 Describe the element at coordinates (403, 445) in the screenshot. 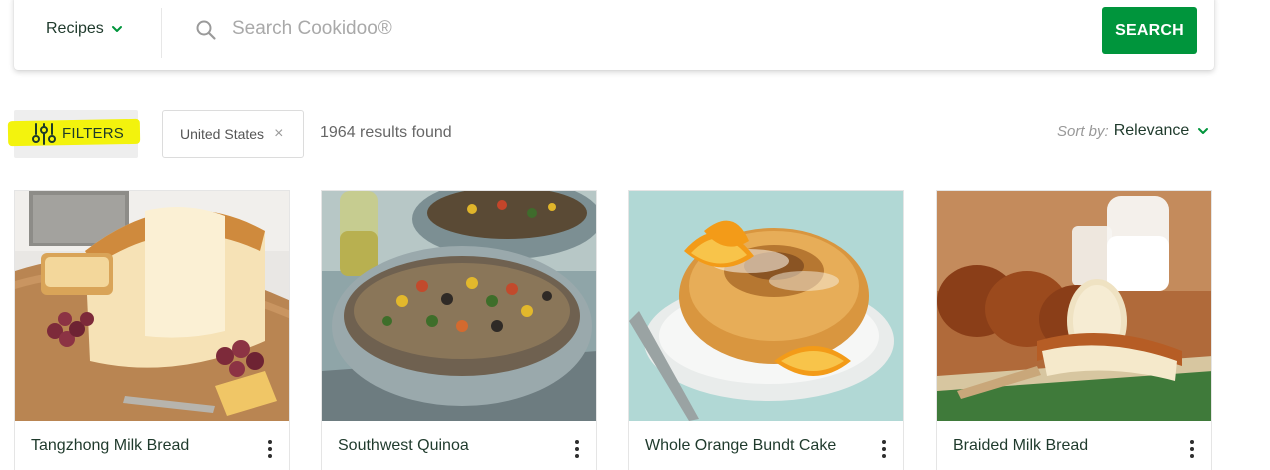

I see `recipe-title: Southwest Quinoa` at that location.